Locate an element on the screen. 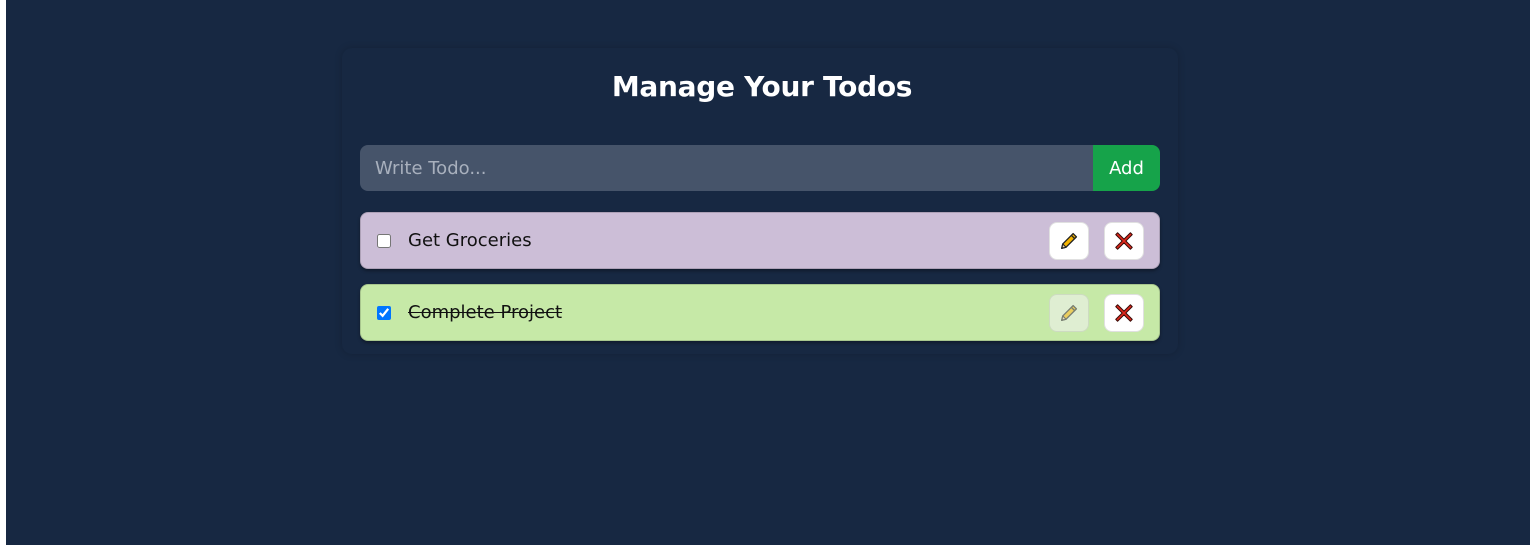 The height and width of the screenshot is (545, 1530). todo-form: Add is located at coordinates (760, 168).